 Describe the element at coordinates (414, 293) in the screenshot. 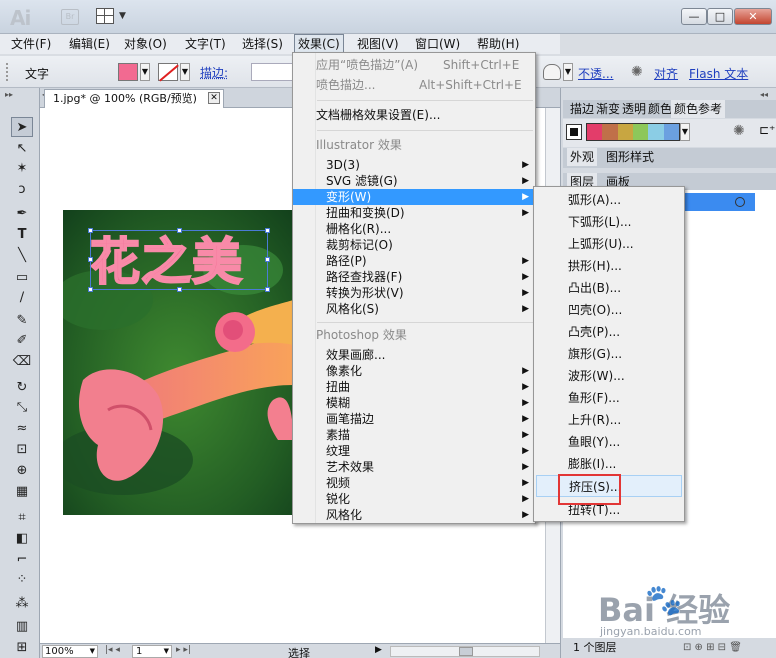

I see `menu-item-convert-to-shape: 转换为形状(V) ▶` at that location.